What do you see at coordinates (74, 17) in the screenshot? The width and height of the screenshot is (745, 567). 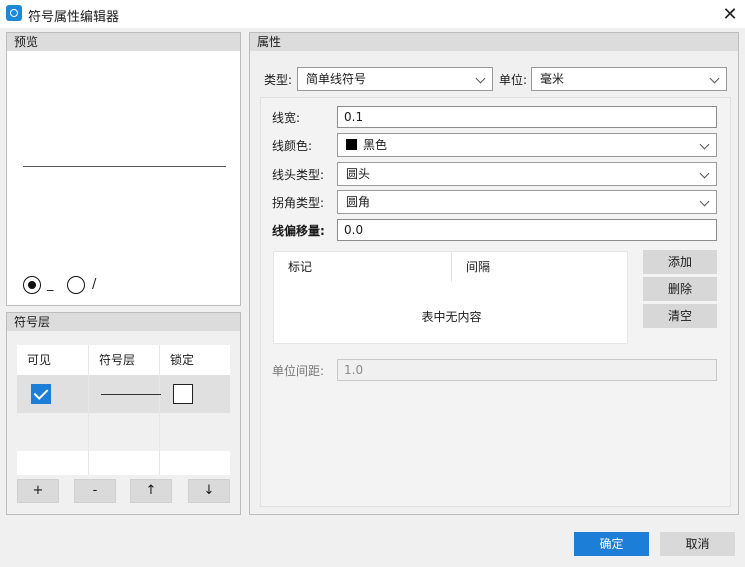 I see `window-title: 符号属性编辑器` at bounding box center [74, 17].